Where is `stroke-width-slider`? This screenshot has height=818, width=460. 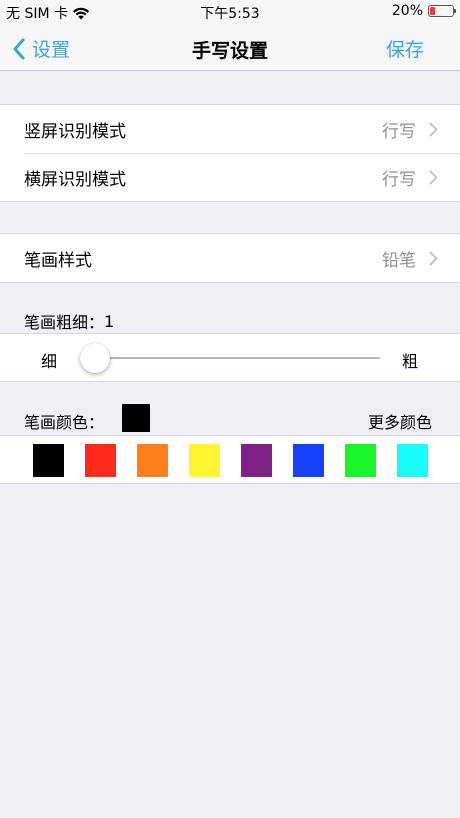 stroke-width-slider is located at coordinates (230, 358).